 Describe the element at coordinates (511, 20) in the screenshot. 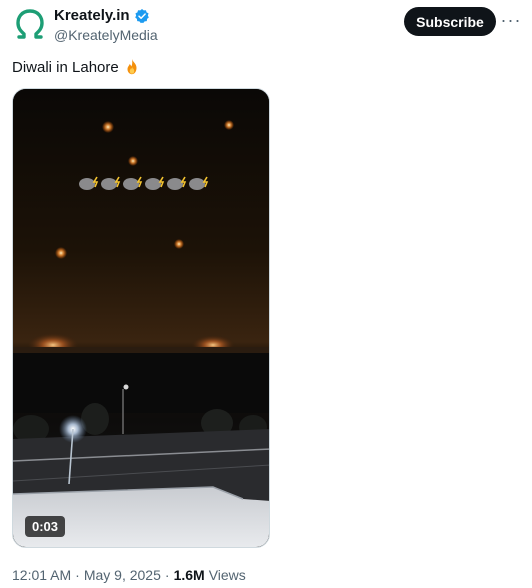

I see `more-options-icon: ···` at that location.